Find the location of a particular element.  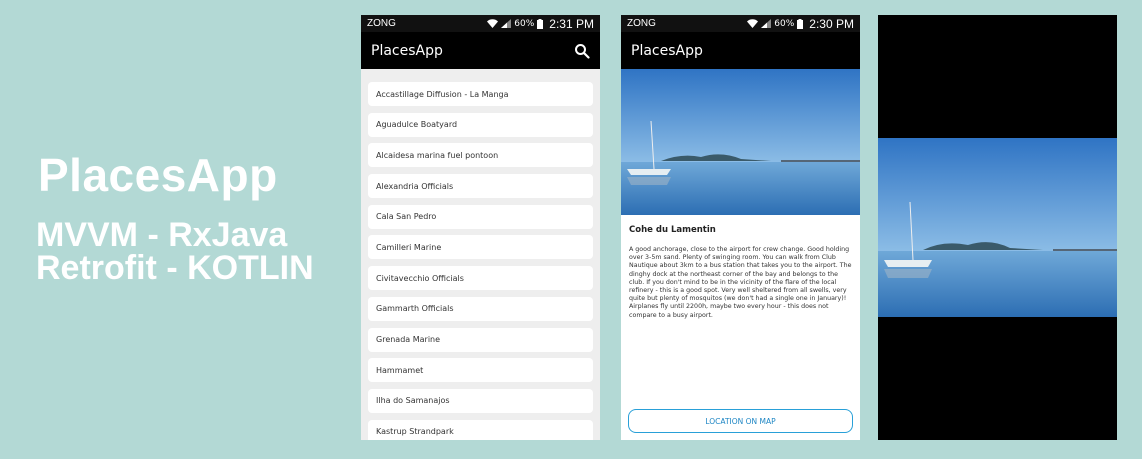

search-icon is located at coordinates (582, 51).